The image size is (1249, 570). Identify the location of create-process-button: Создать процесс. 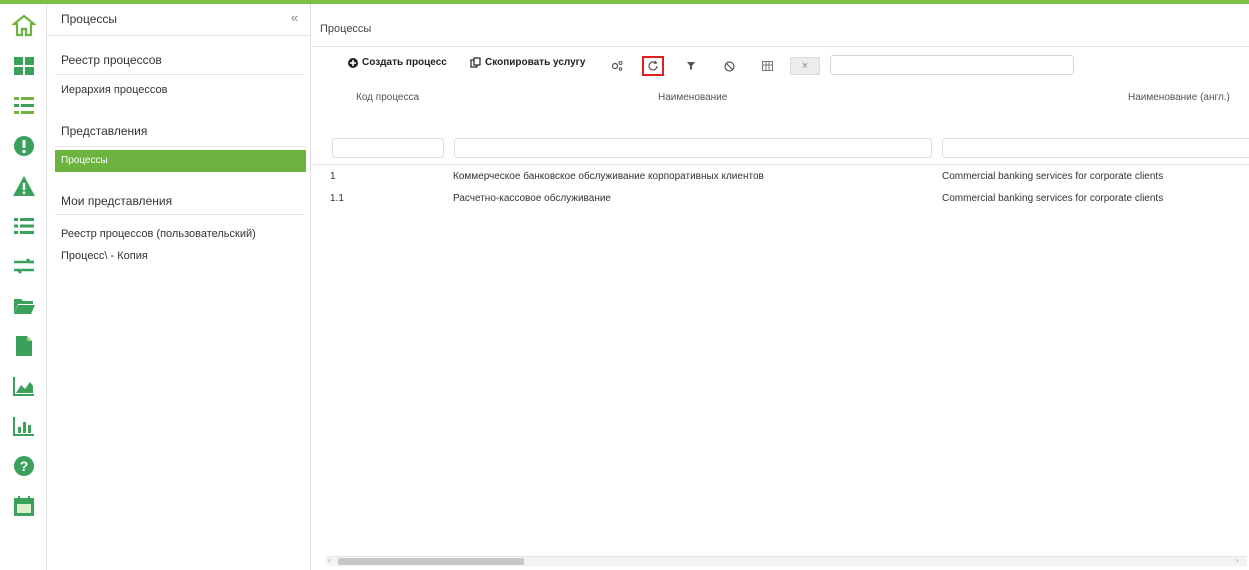
(397, 62).